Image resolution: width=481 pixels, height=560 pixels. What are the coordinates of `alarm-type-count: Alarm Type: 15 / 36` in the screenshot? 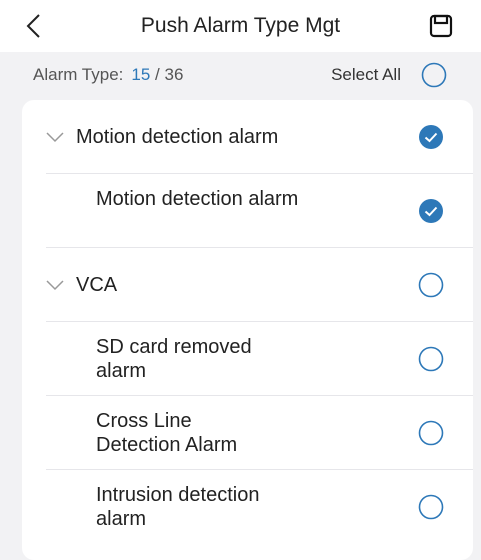 It's located at (108, 75).